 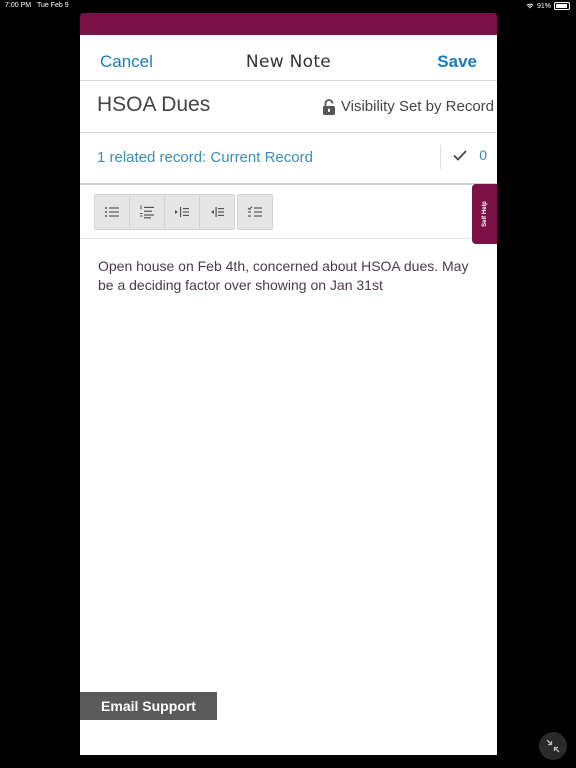 What do you see at coordinates (153, 105) in the screenshot?
I see `note-title-input: HSOA Dues` at bounding box center [153, 105].